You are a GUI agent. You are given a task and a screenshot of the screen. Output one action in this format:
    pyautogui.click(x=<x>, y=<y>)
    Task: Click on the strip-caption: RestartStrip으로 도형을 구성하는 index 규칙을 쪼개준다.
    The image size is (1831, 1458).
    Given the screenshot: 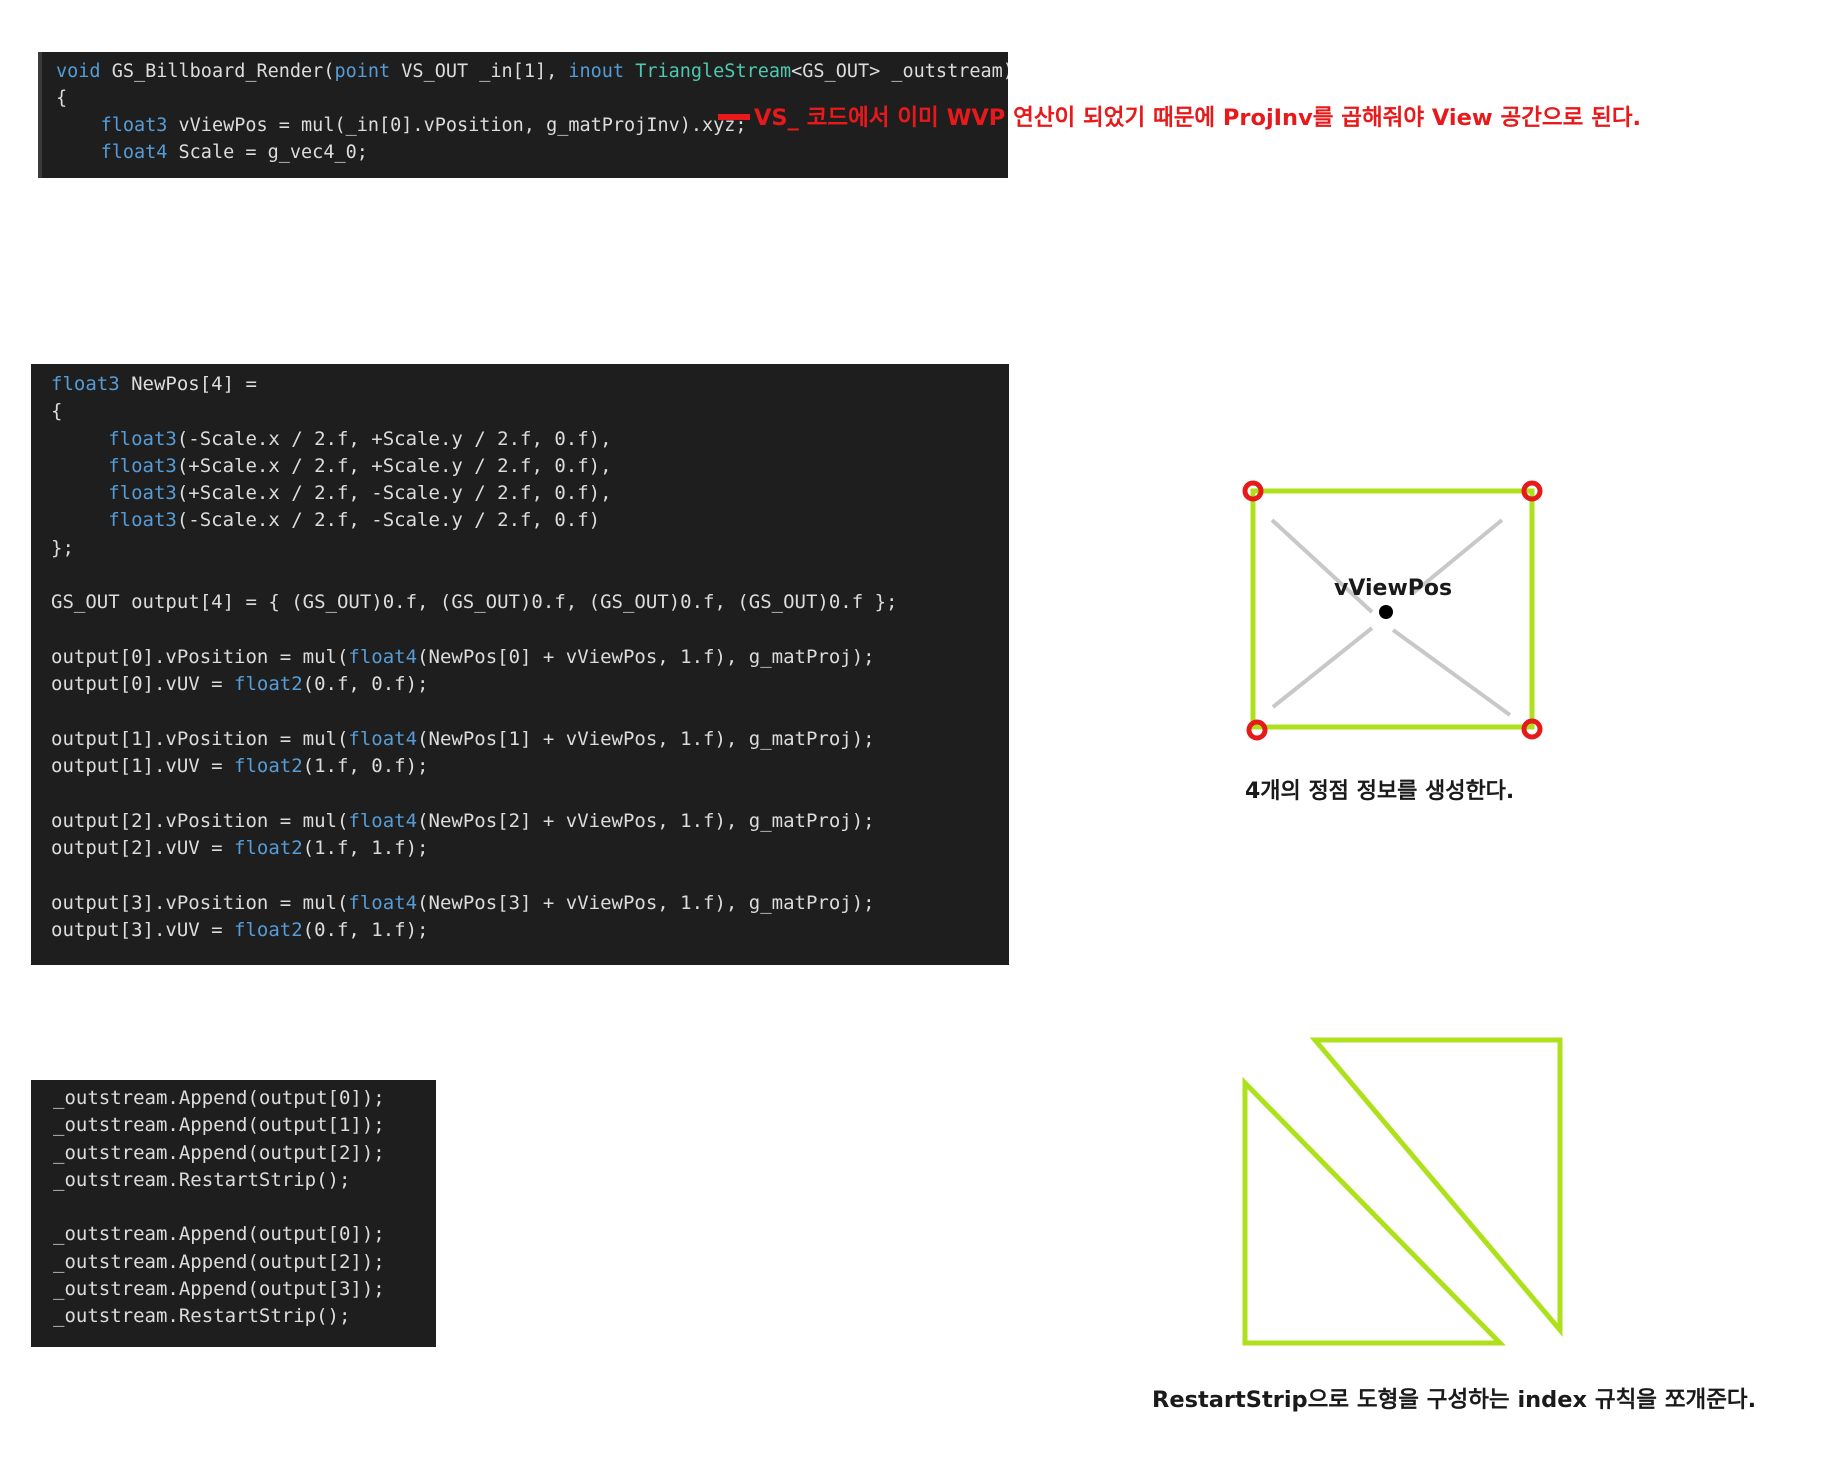 What is the action you would take?
    pyautogui.click(x=1454, y=1400)
    